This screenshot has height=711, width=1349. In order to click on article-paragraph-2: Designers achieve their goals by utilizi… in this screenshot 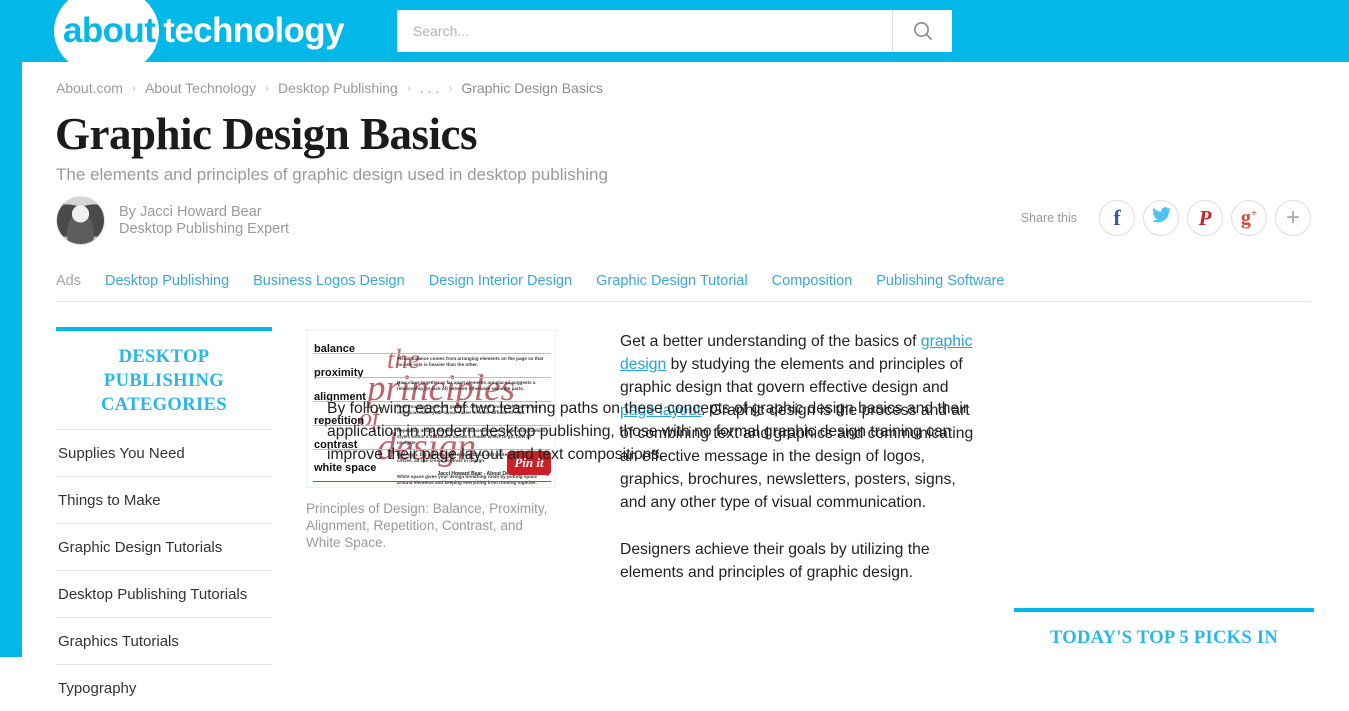, I will do `click(775, 561)`.